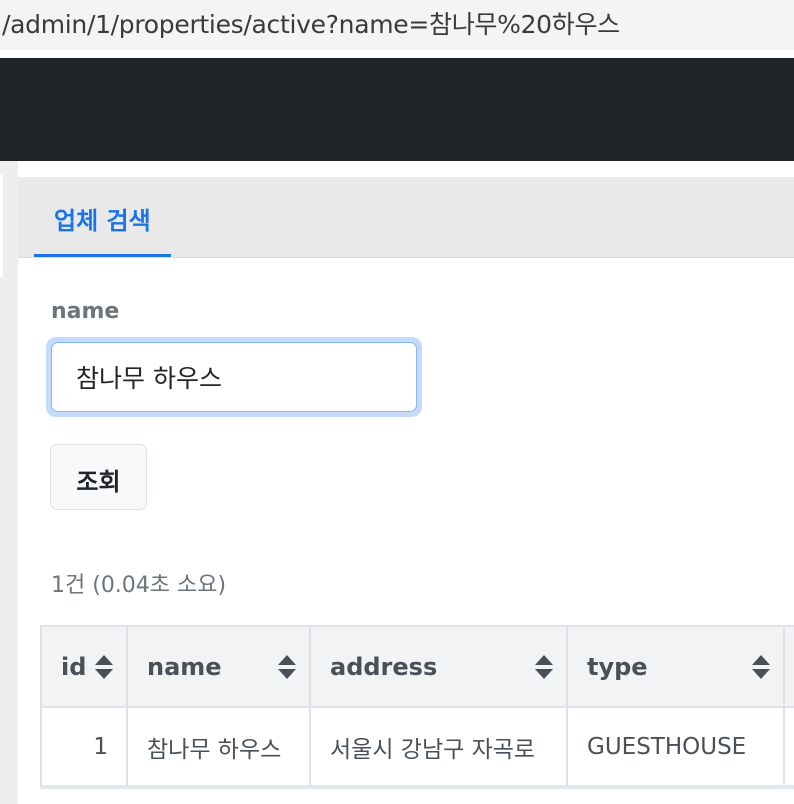 The image size is (794, 804). I want to click on tab-company-search: 업체 검색, so click(102, 217).